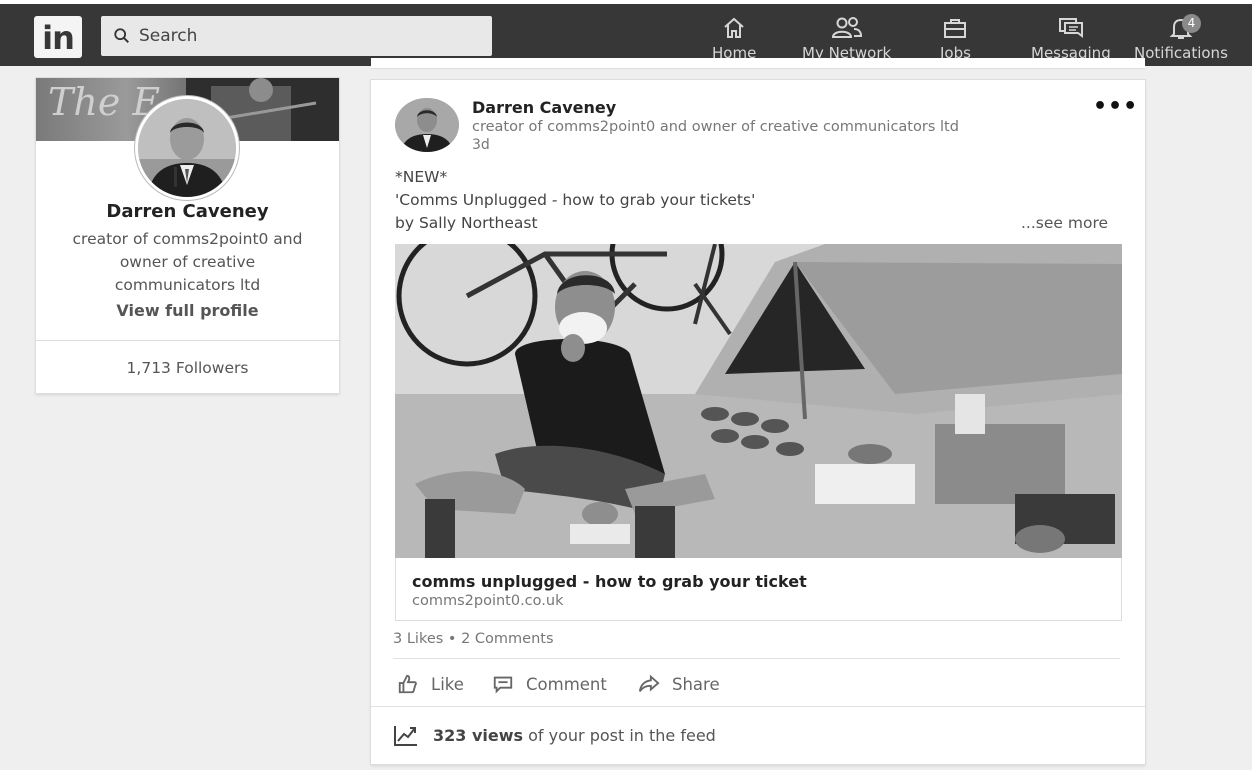 This screenshot has height=770, width=1252. What do you see at coordinates (407, 684) in the screenshot?
I see `thumbs-up-icon` at bounding box center [407, 684].